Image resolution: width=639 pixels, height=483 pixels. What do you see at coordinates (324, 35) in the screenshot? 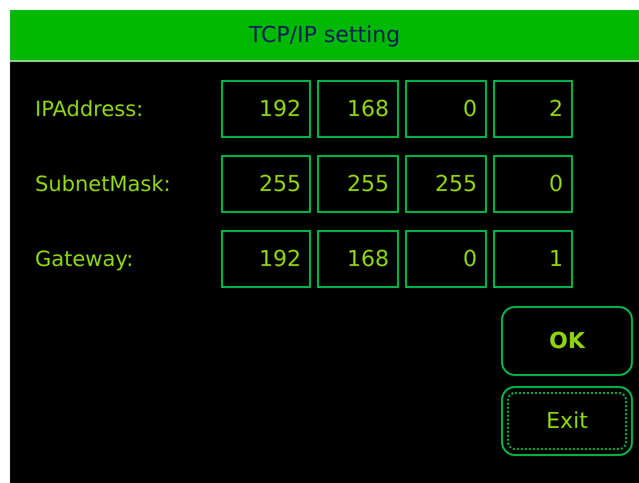
I see `window-title: TCP/IP setting` at bounding box center [324, 35].